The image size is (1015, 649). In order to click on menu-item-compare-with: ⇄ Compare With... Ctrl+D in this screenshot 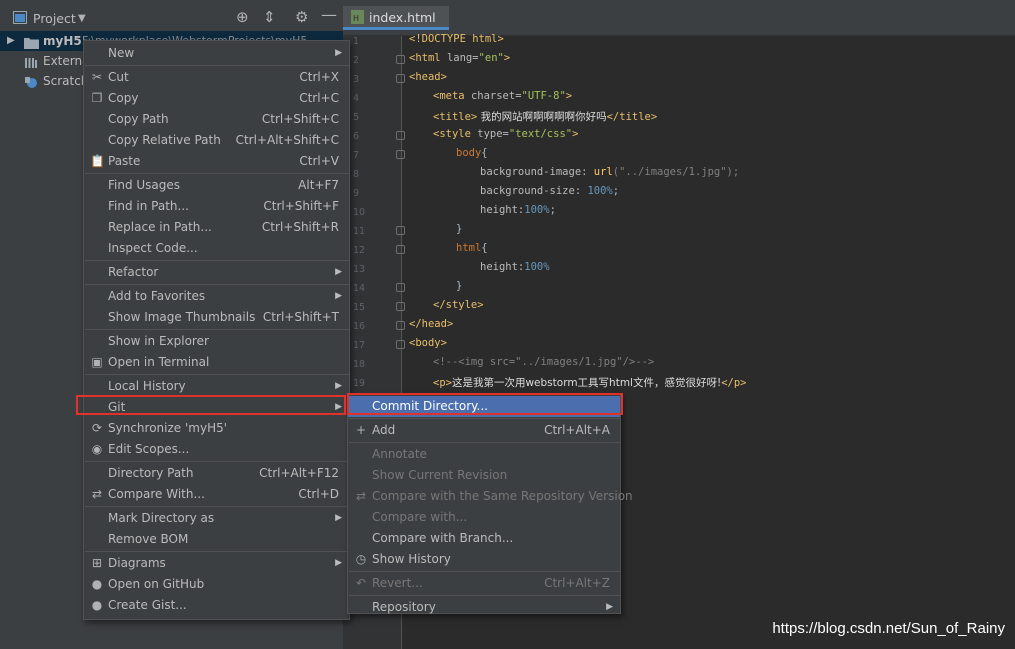, I will do `click(216, 494)`.